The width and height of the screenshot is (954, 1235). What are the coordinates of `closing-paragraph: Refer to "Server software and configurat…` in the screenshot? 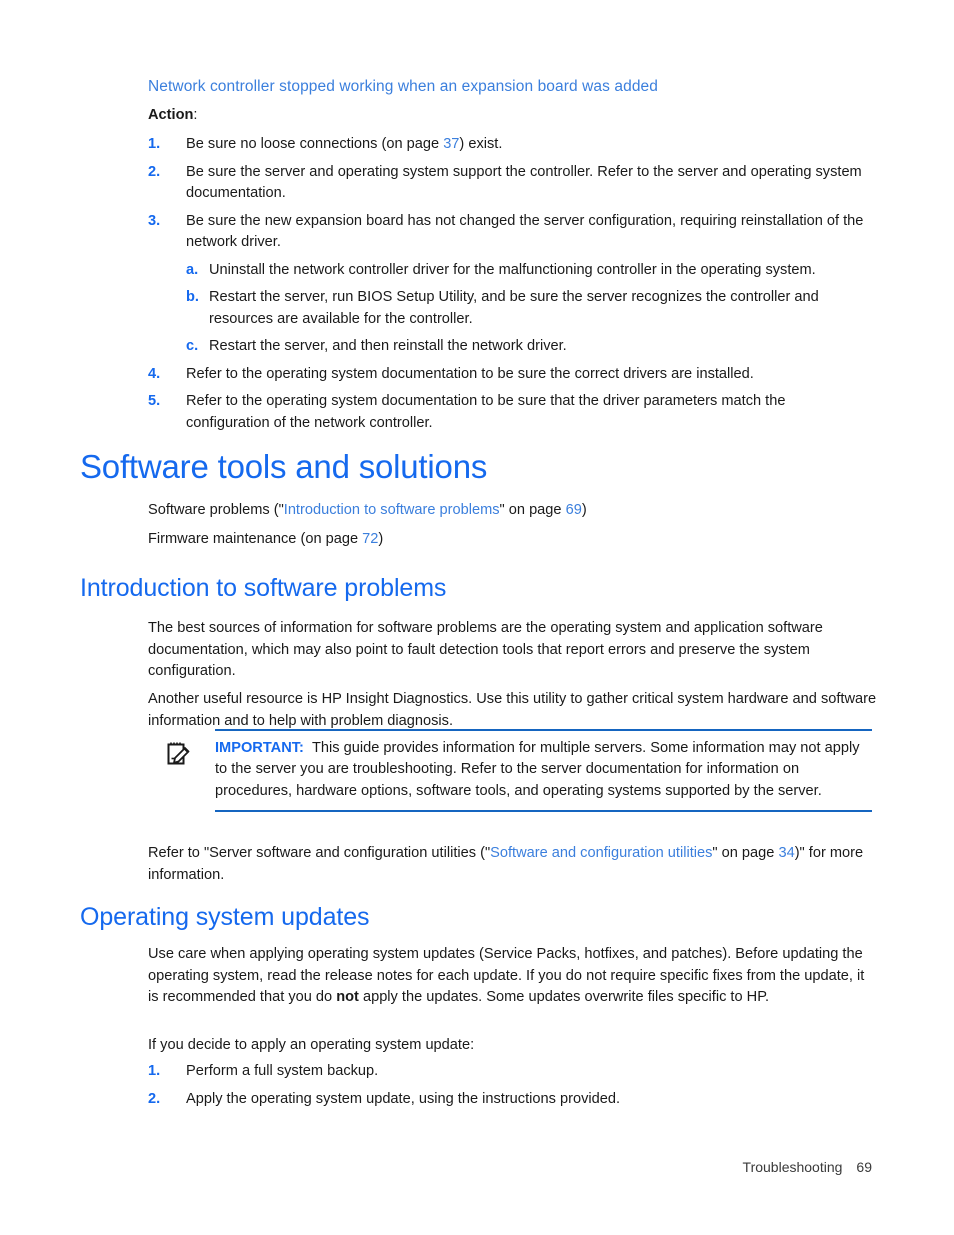 It's located at (513, 864).